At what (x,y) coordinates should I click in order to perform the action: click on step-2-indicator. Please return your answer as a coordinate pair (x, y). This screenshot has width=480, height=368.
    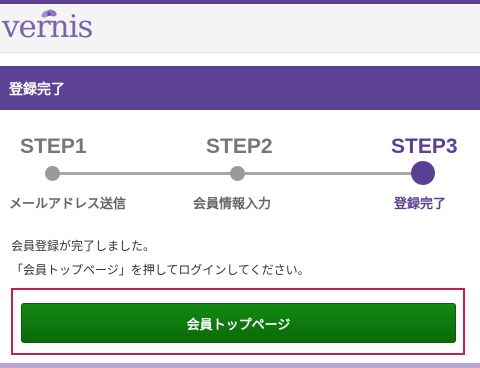
    Looking at the image, I should click on (237, 173).